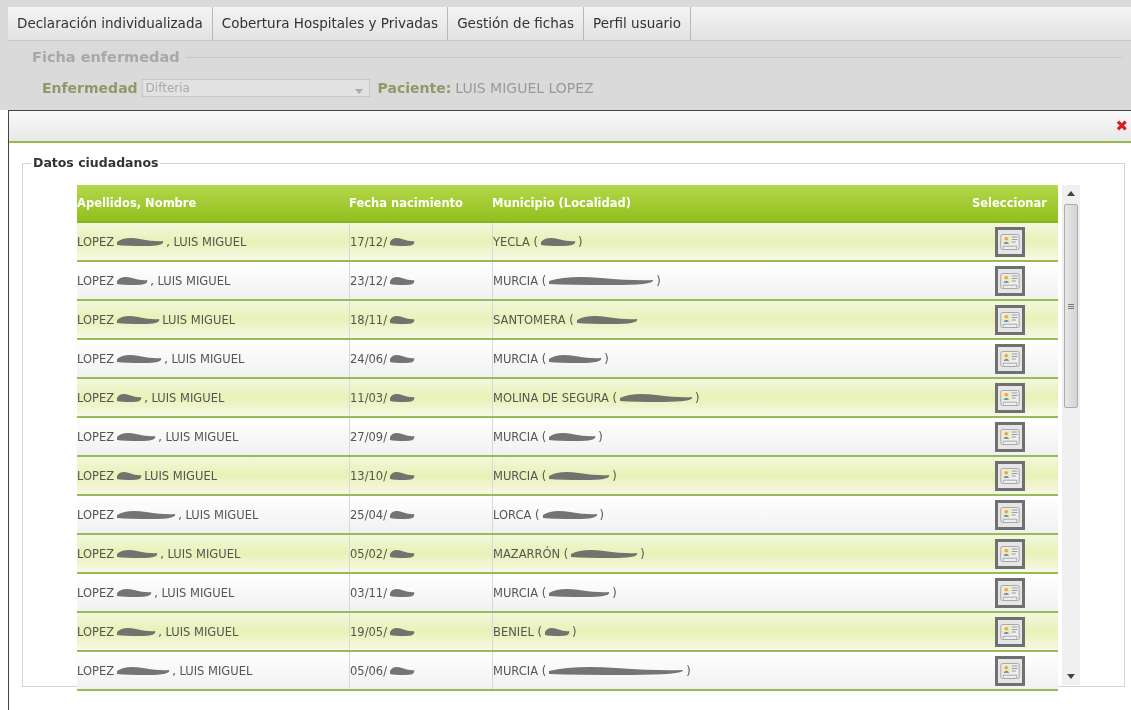 The height and width of the screenshot is (710, 1131). I want to click on tab: Perfil usuario, so click(638, 23).